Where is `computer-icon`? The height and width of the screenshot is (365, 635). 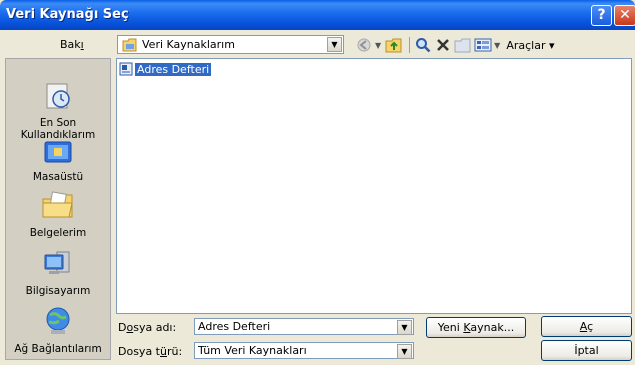
computer-icon is located at coordinates (58, 265).